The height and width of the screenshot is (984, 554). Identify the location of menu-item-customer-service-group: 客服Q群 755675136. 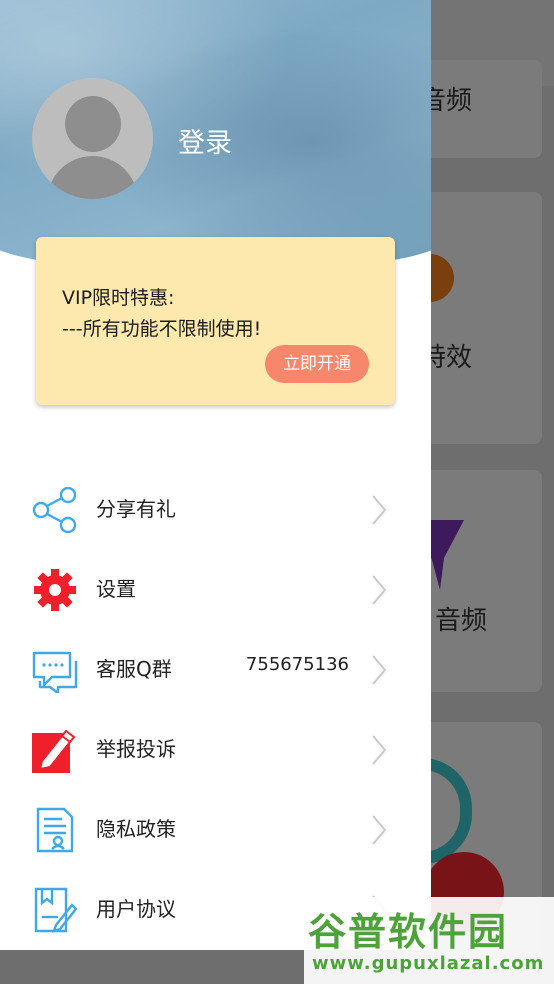
(215, 669).